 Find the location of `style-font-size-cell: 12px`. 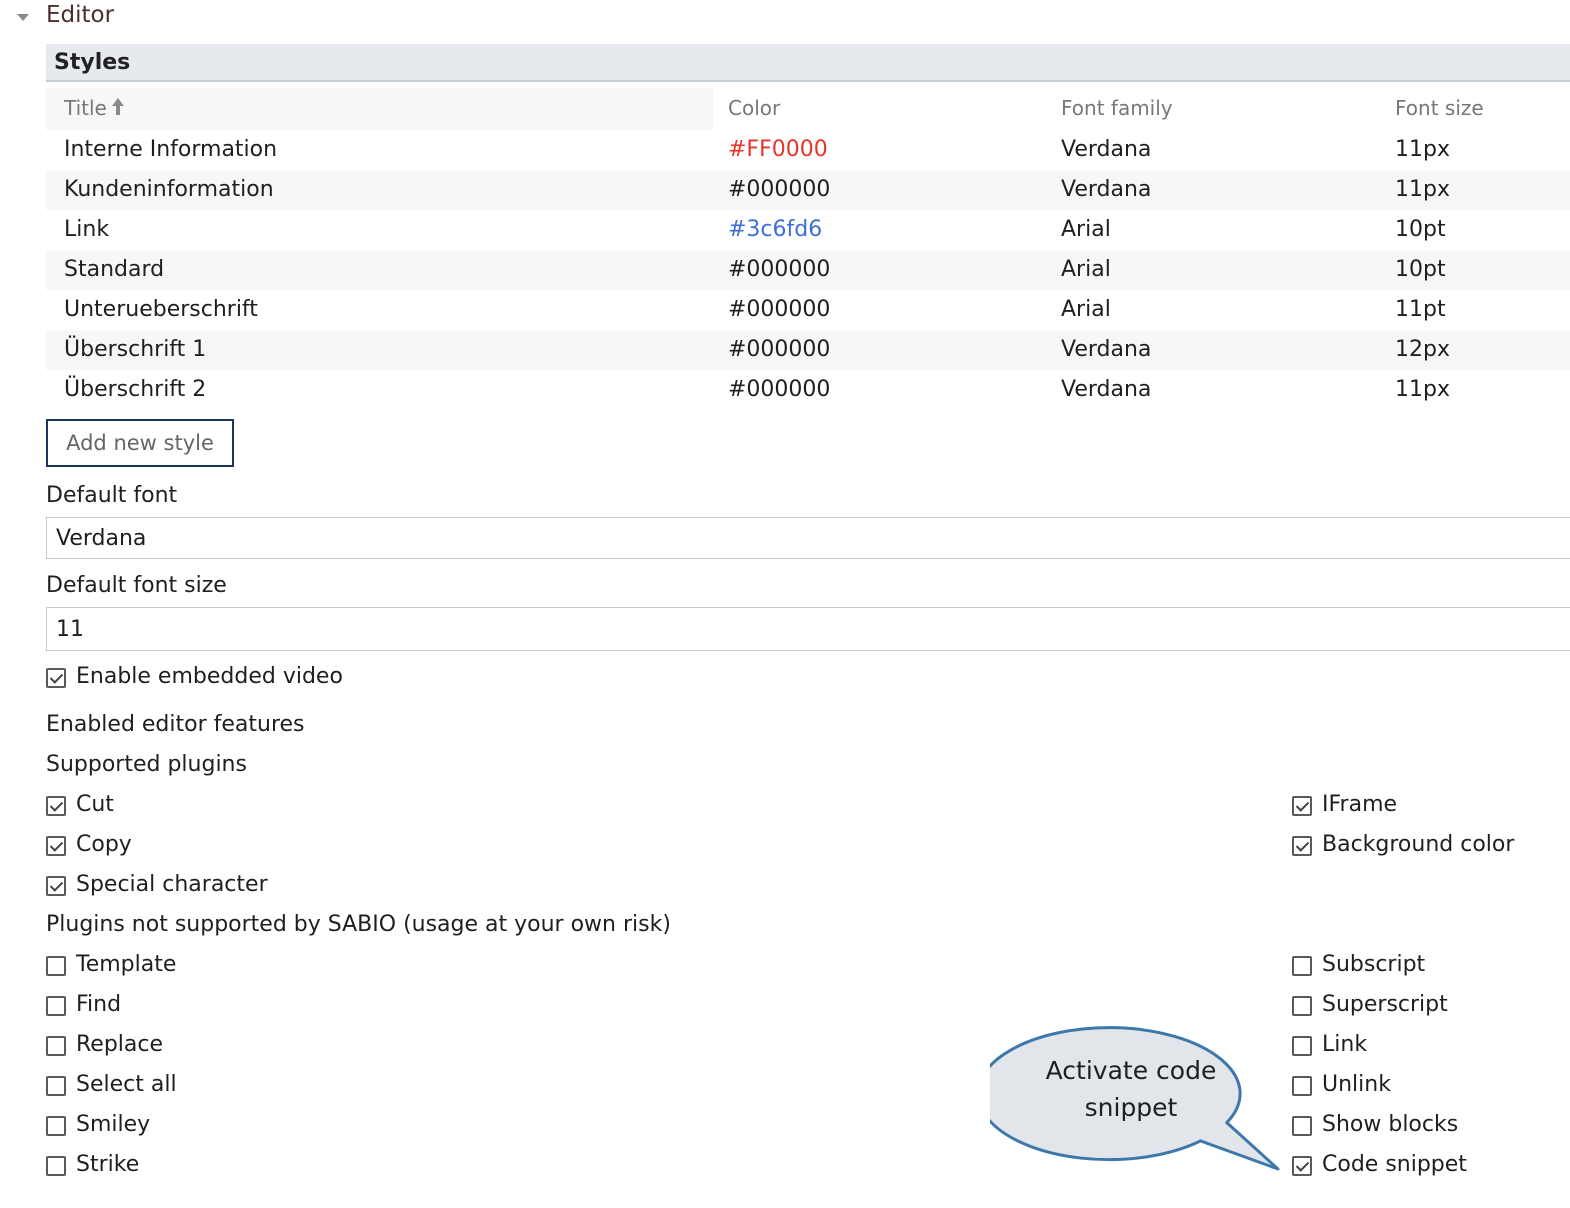

style-font-size-cell: 12px is located at coordinates (1422, 349).